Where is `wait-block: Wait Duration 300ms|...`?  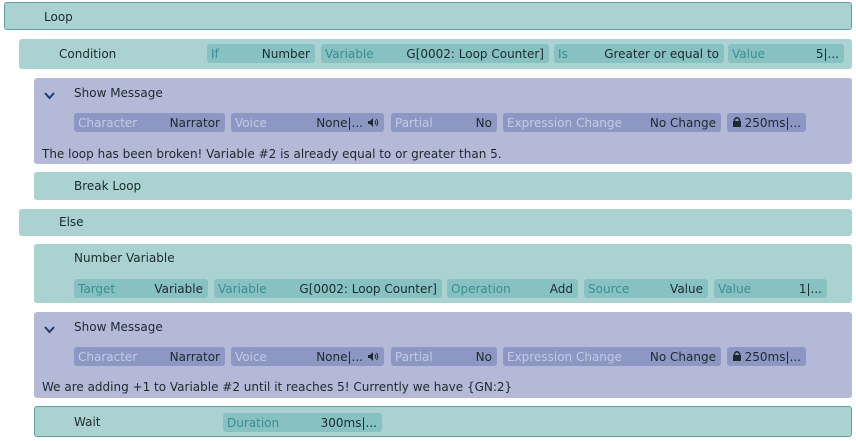 wait-block: Wait Duration 300ms|... is located at coordinates (443, 421).